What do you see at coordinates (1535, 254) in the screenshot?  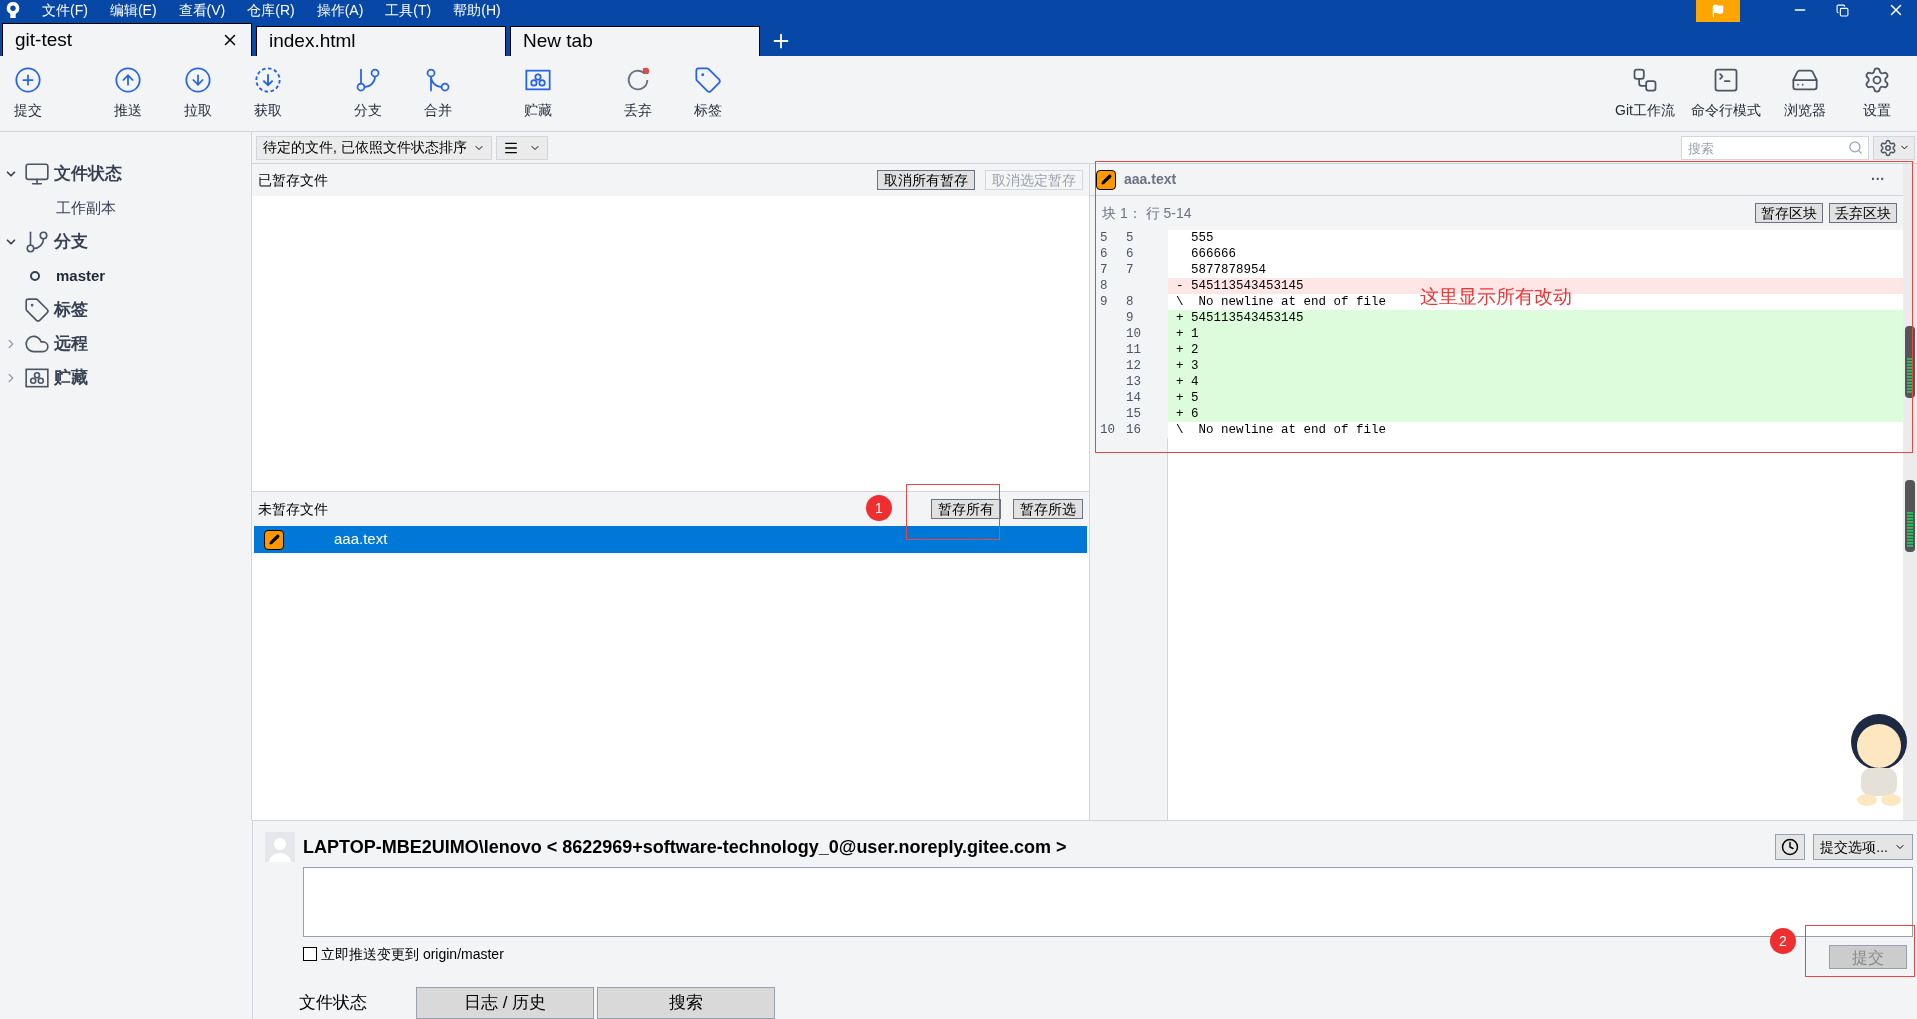 I see `code-text: 666666` at bounding box center [1535, 254].